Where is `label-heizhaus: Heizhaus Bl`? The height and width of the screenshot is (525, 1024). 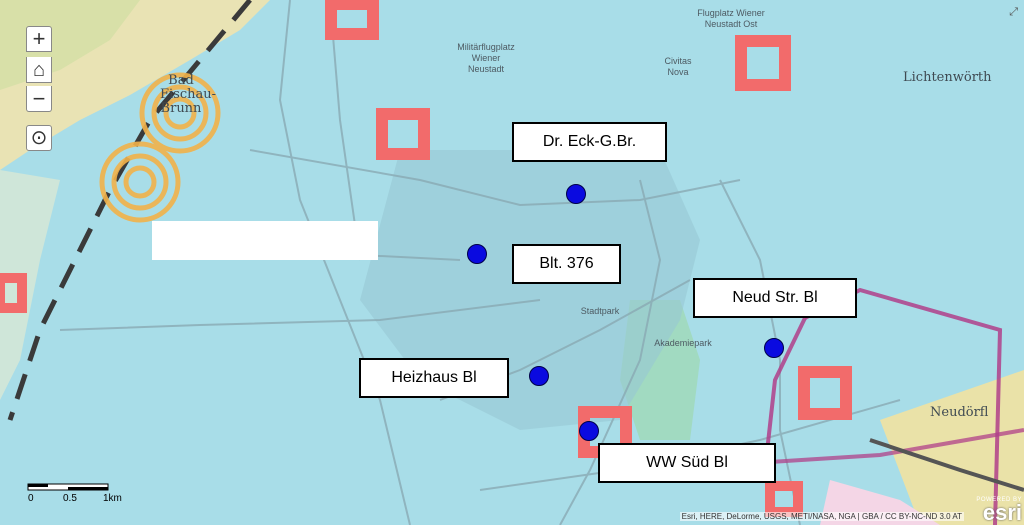
label-heizhaus: Heizhaus Bl is located at coordinates (434, 378).